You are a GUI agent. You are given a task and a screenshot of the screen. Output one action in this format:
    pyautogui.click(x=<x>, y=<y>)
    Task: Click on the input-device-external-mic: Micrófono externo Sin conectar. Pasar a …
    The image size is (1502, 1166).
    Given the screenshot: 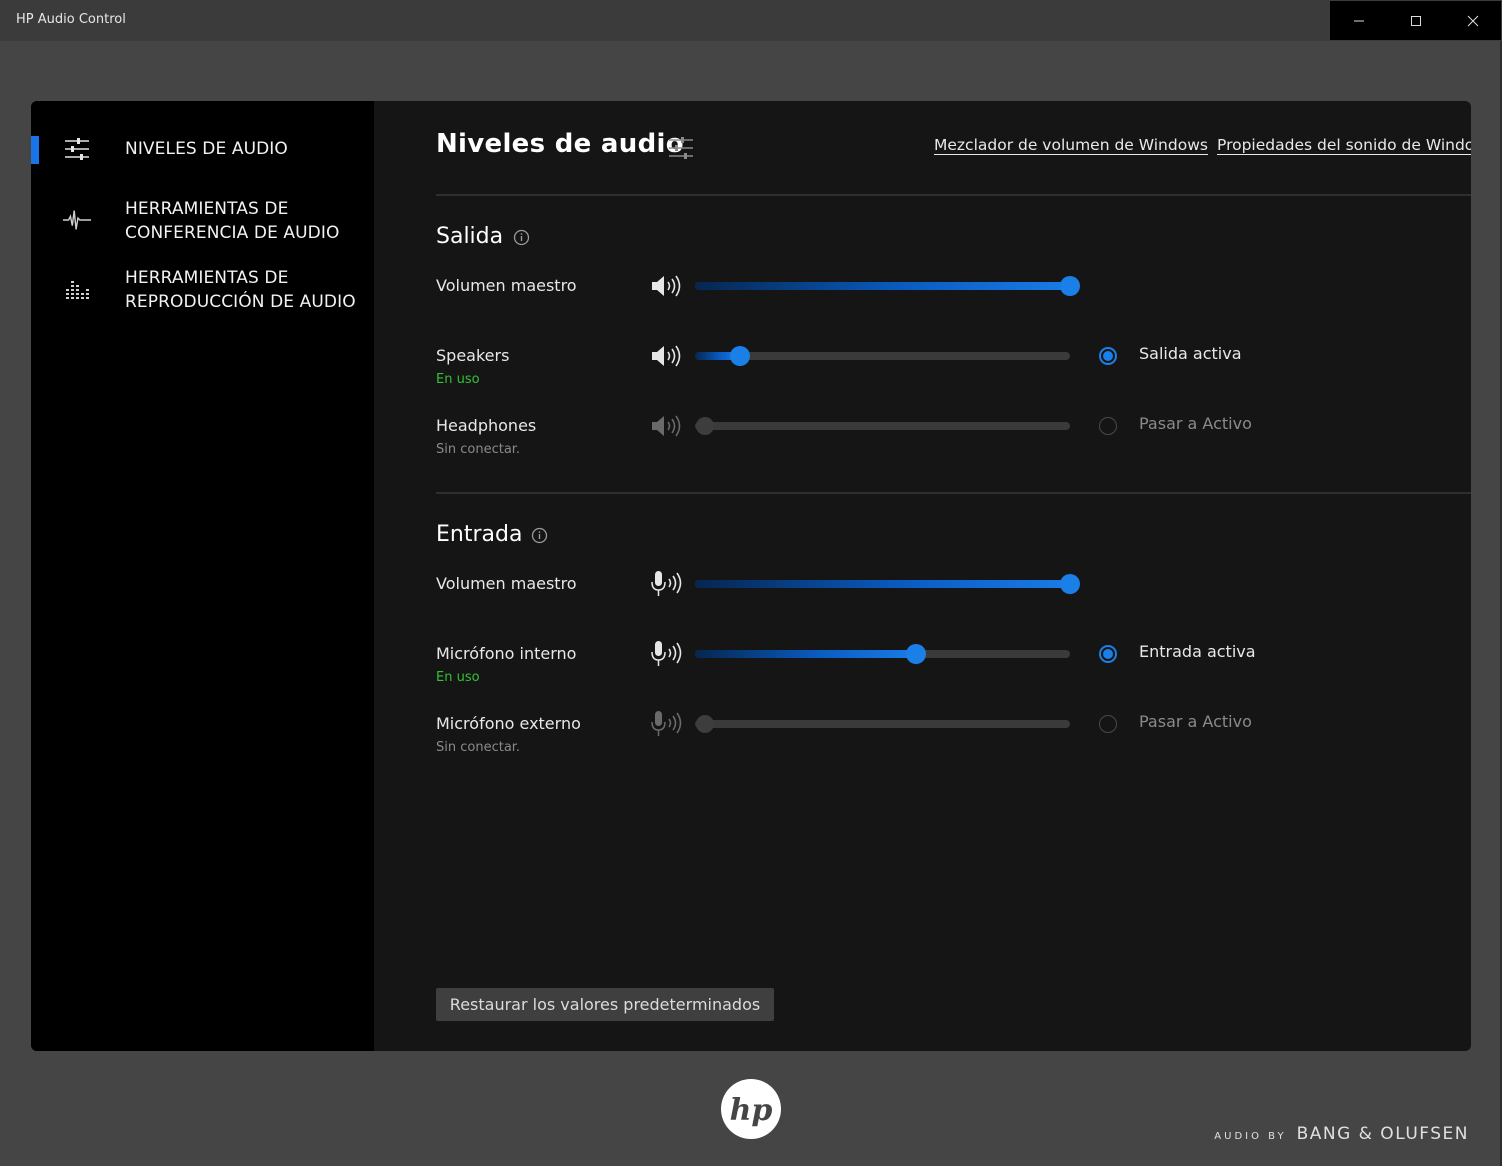 What is the action you would take?
    pyautogui.click(x=938, y=742)
    